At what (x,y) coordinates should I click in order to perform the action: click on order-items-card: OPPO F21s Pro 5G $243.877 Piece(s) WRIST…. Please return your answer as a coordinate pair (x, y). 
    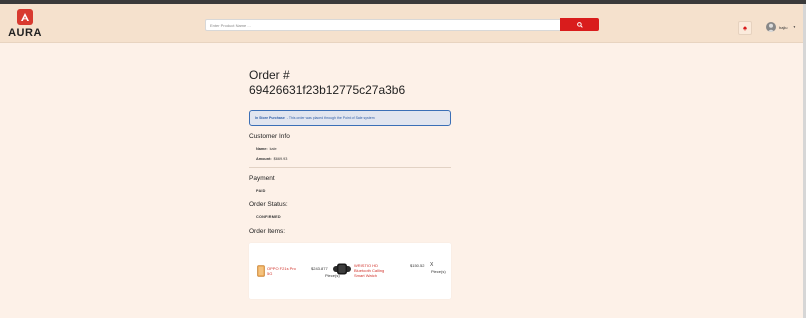
    Looking at the image, I should click on (350, 271).